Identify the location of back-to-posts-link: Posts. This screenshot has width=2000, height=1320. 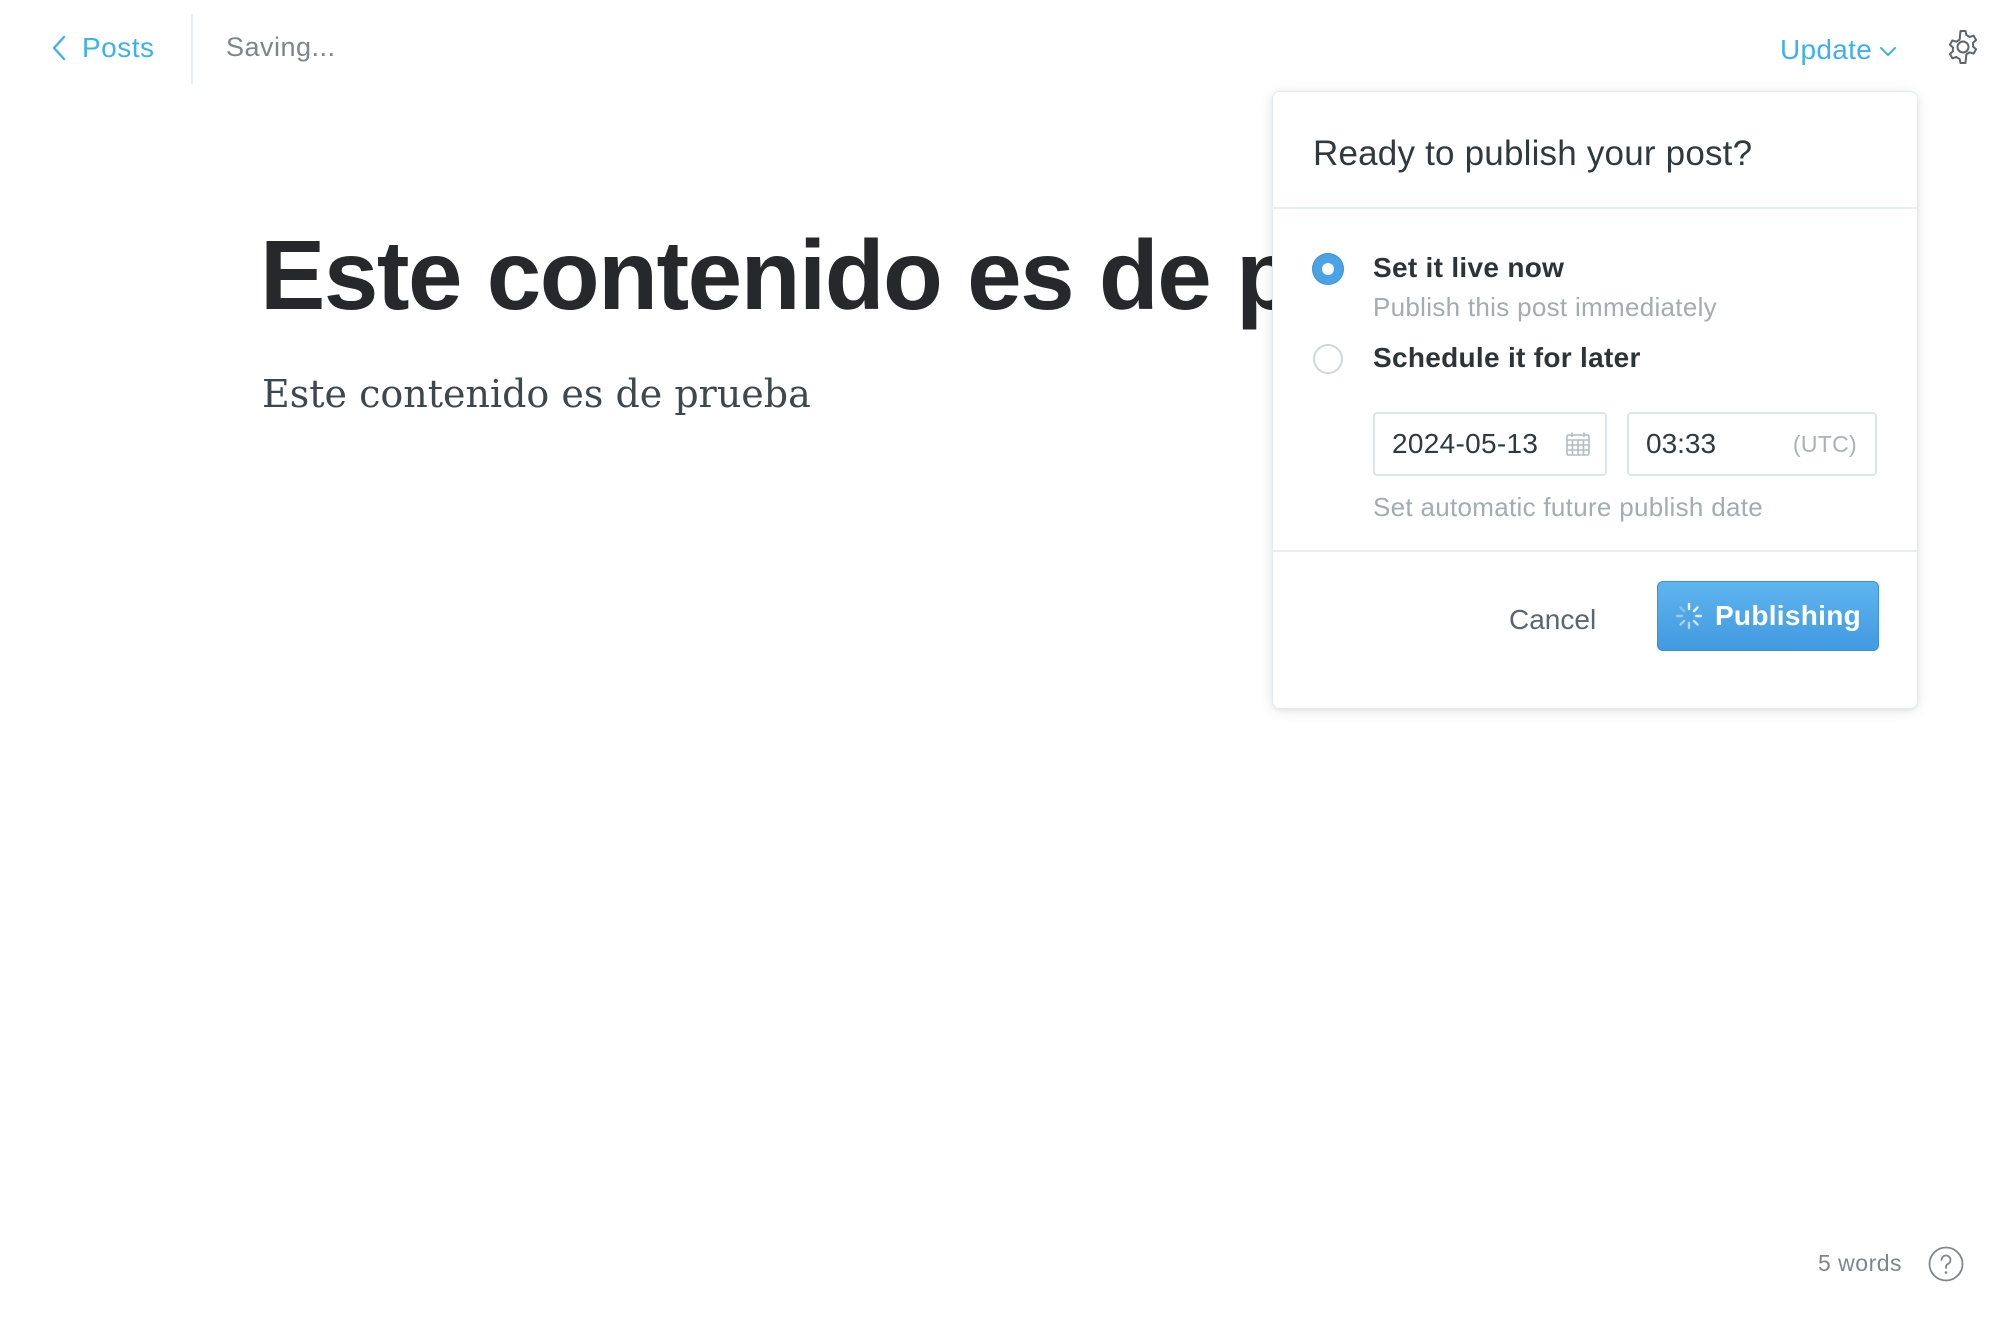
(103, 48).